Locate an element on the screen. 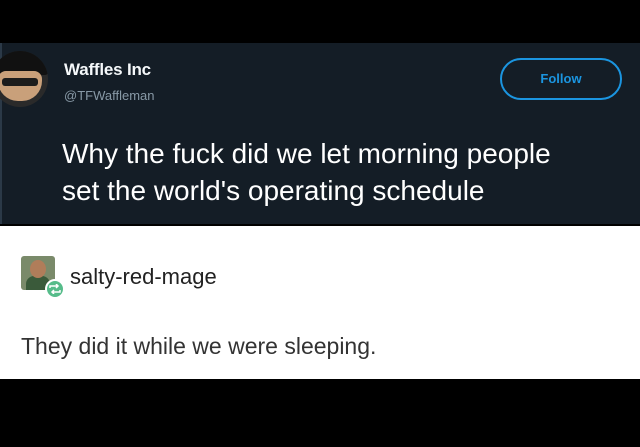 The height and width of the screenshot is (447, 640). reply-text: They did it while we were sleeping. is located at coordinates (199, 346).